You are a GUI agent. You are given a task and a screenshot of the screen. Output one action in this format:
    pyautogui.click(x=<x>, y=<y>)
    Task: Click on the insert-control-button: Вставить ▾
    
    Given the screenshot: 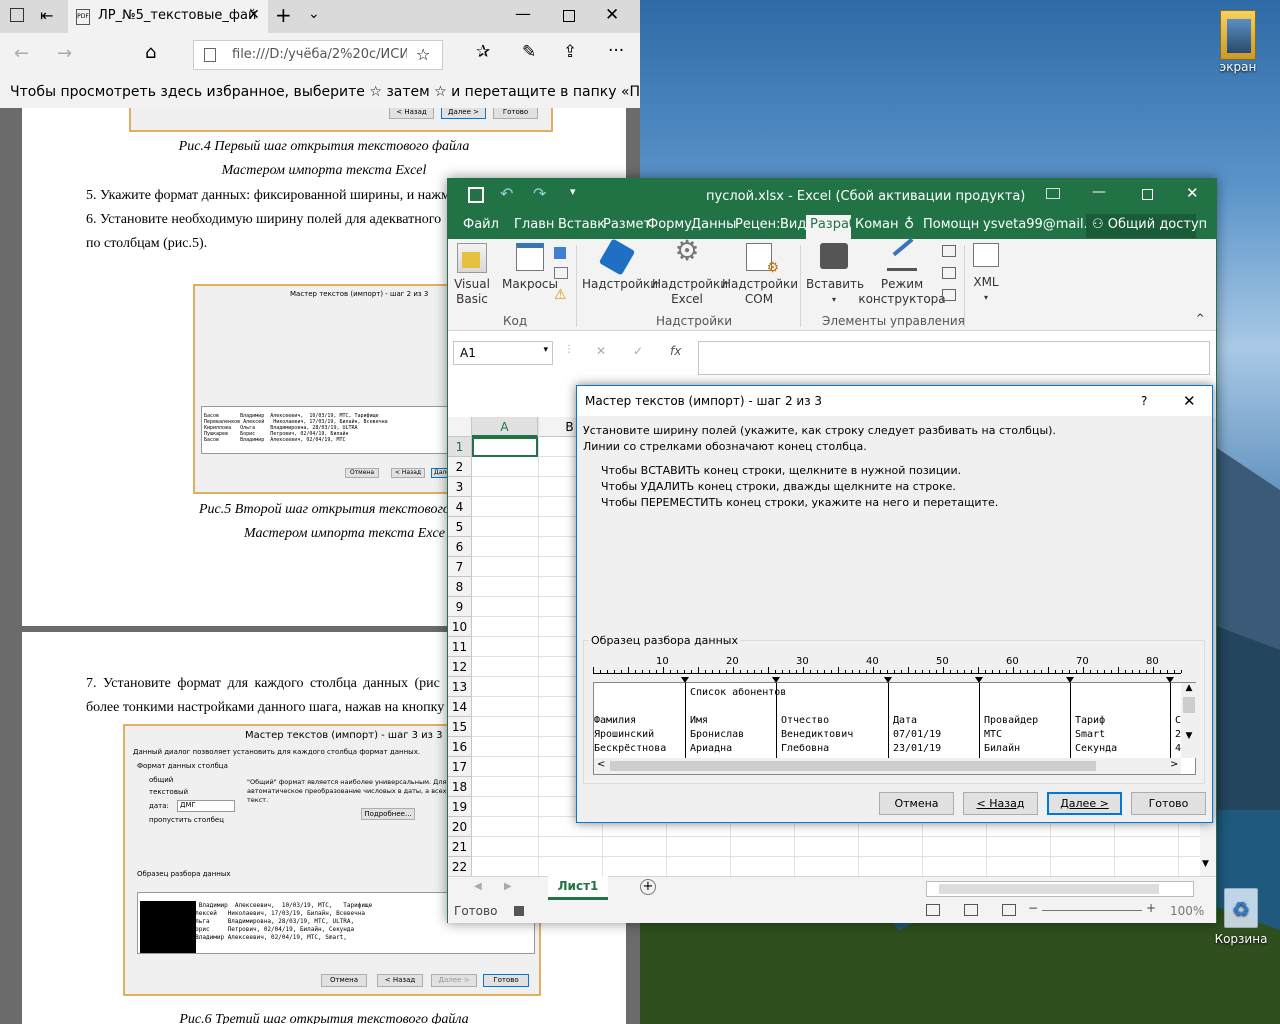 What is the action you would take?
    pyautogui.click(x=835, y=275)
    